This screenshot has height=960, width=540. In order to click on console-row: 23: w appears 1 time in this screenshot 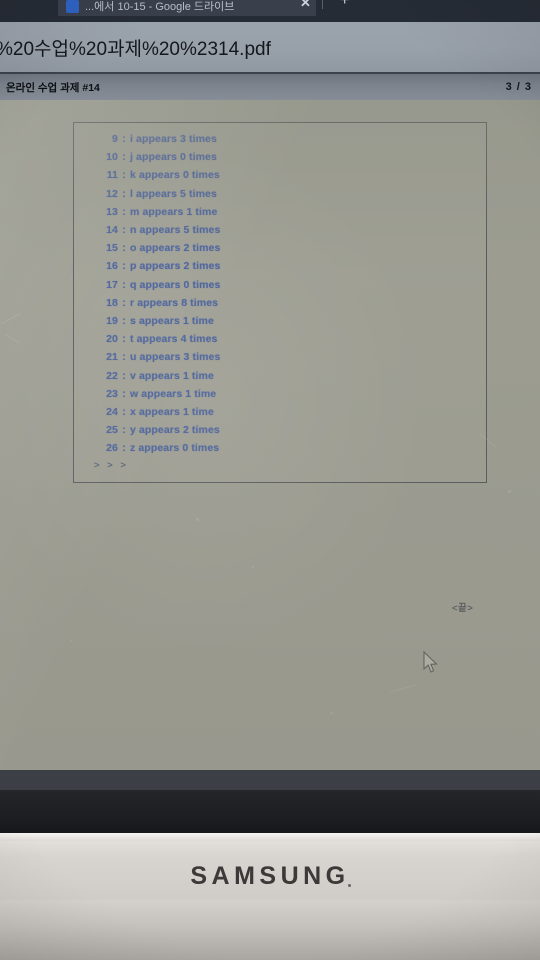, I will do `click(280, 394)`.